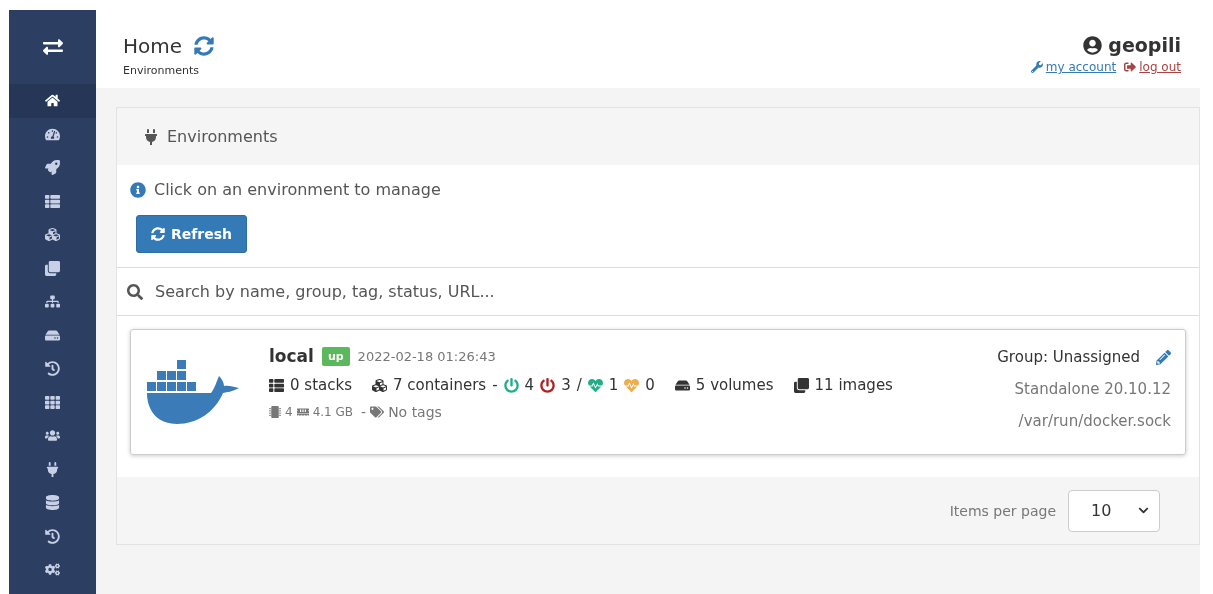 This screenshot has width=1213, height=594. I want to click on refresh-button: Refresh, so click(192, 234).